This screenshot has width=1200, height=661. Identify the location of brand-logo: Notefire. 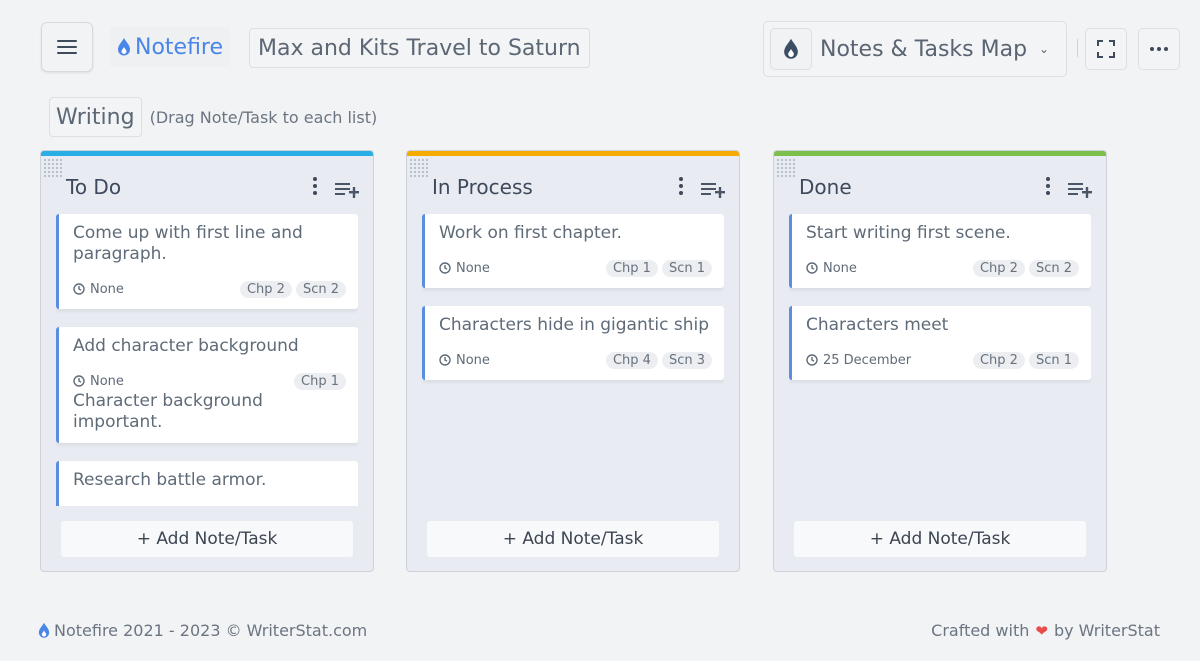
(170, 47).